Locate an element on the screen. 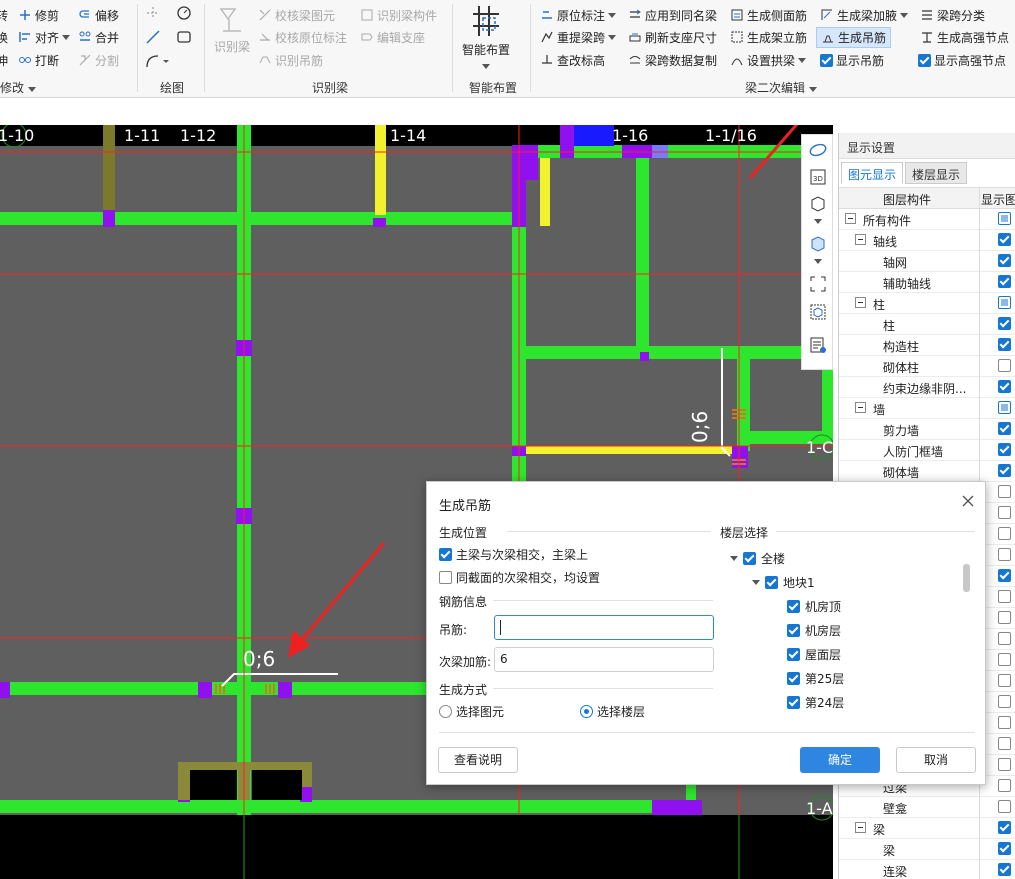 The image size is (1015, 879). layer-tree-row: 柱 is located at coordinates (927, 324).